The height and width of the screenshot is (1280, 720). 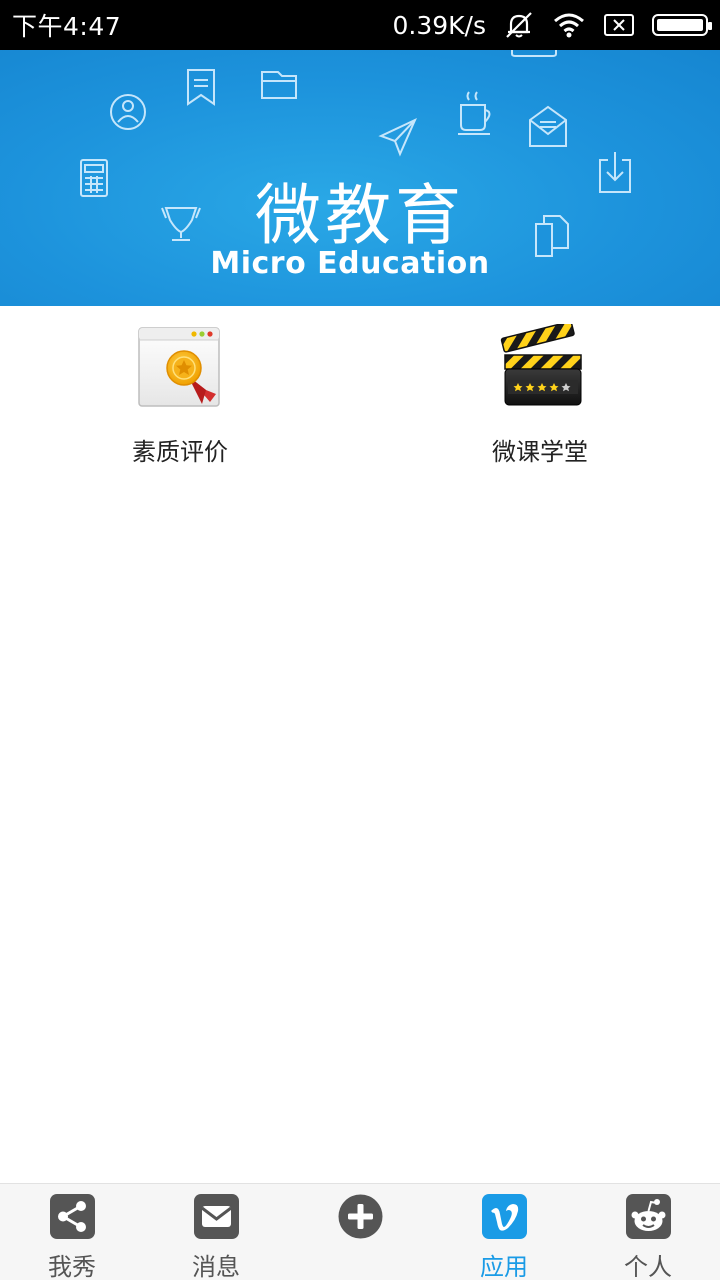 I want to click on award-certificate-icon, so click(x=179, y=367).